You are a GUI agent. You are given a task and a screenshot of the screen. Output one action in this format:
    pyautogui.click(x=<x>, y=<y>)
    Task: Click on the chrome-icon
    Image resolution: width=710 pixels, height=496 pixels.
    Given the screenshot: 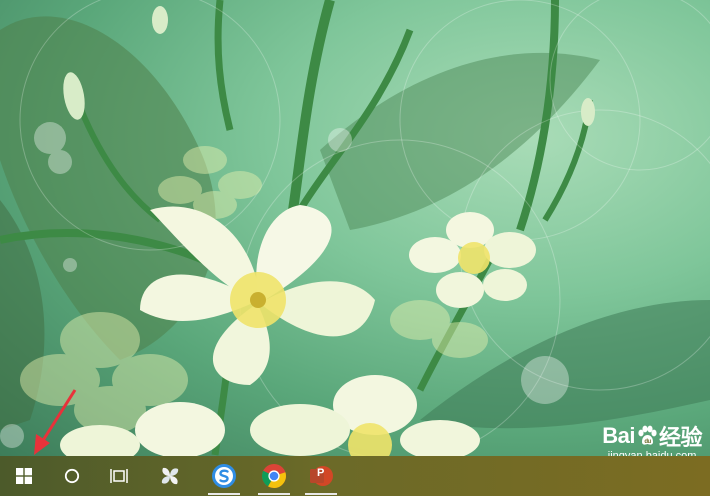 What is the action you would take?
    pyautogui.click(x=274, y=476)
    